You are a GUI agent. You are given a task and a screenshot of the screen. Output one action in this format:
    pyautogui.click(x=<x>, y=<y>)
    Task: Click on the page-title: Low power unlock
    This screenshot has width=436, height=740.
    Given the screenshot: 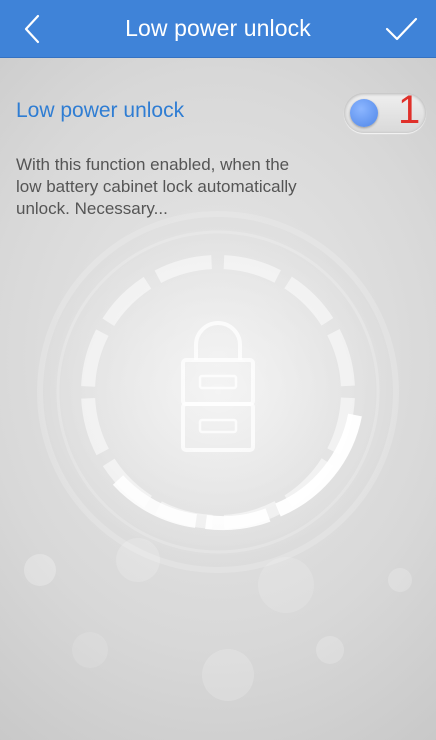 What is the action you would take?
    pyautogui.click(x=218, y=28)
    